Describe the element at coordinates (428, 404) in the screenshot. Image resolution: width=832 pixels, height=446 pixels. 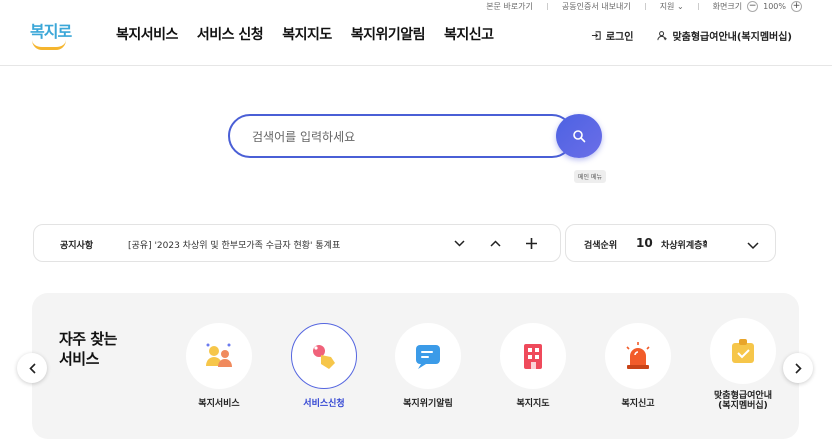
I see `service-label: 복지위기알림` at that location.